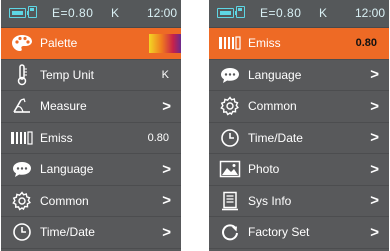 The width and height of the screenshot is (390, 251). I want to click on menu-item-measure: Measure >, so click(91, 107).